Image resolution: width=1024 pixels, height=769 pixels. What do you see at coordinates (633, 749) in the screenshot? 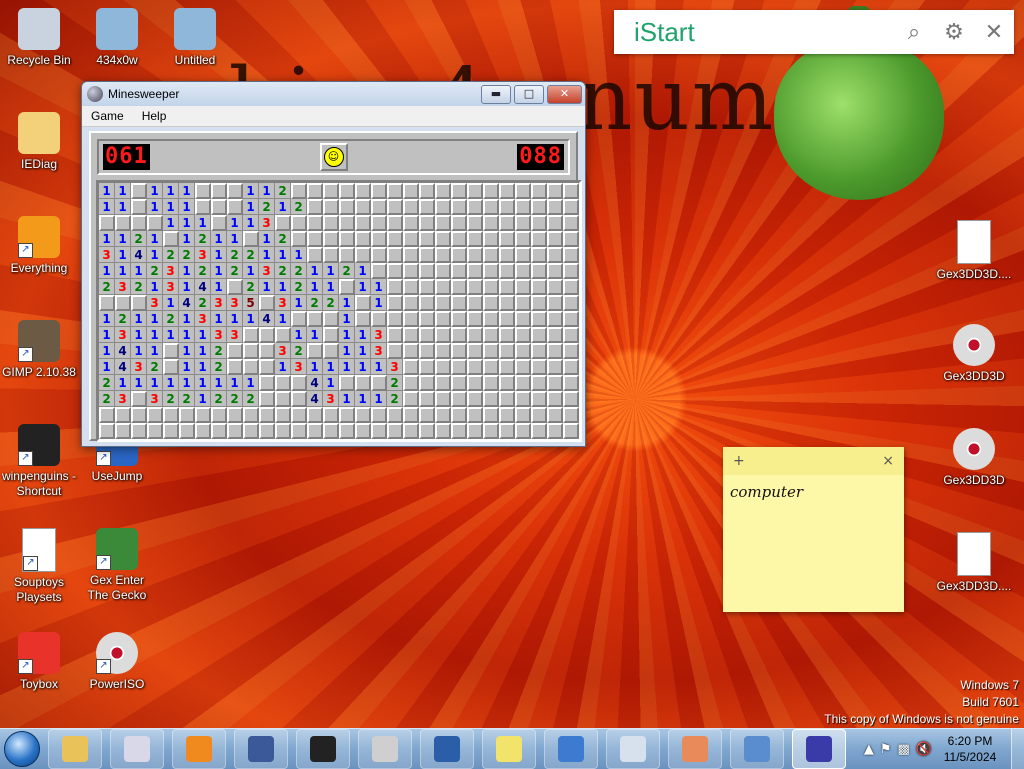
I see `taskbar-calculator-button` at bounding box center [633, 749].